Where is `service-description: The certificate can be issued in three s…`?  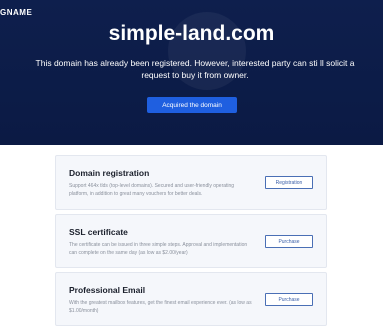 service-description: The certificate can be issued in three s… is located at coordinates (158, 249).